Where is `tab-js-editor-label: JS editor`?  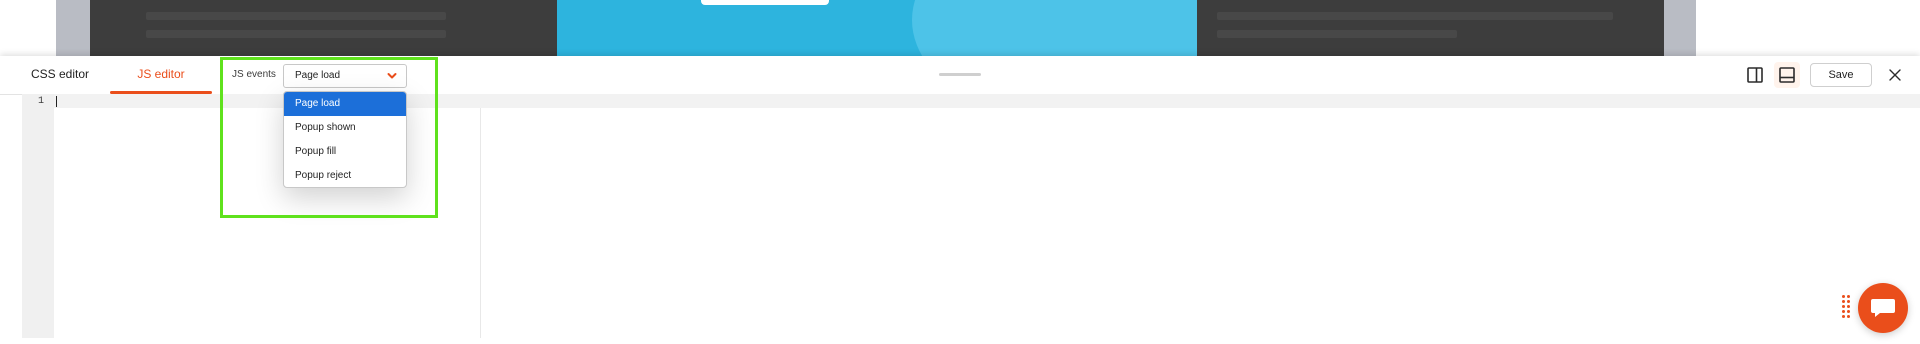
tab-js-editor-label: JS editor is located at coordinates (161, 74).